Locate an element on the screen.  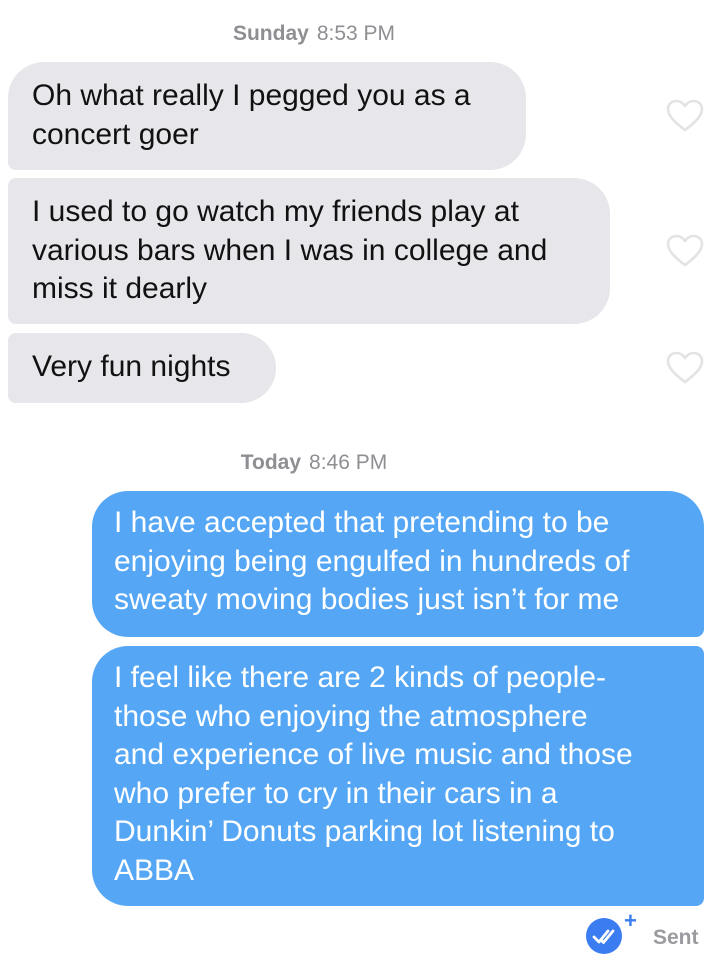
timestamp-divider: Sunday 8:53 PM is located at coordinates (339, 34).